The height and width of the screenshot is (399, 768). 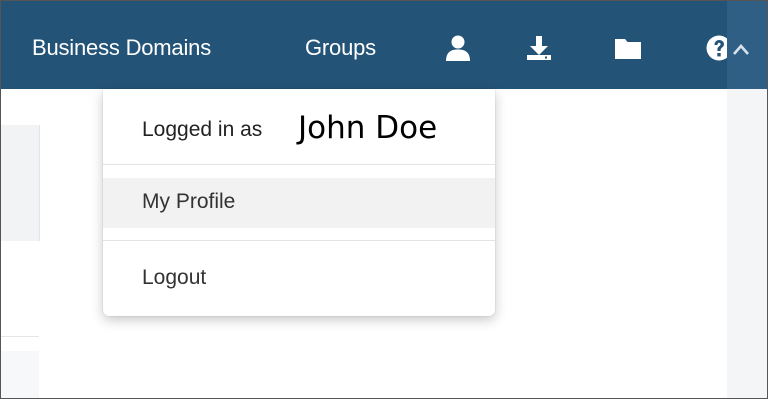 What do you see at coordinates (202, 129) in the screenshot?
I see `logged-in-label: Logged in as` at bounding box center [202, 129].